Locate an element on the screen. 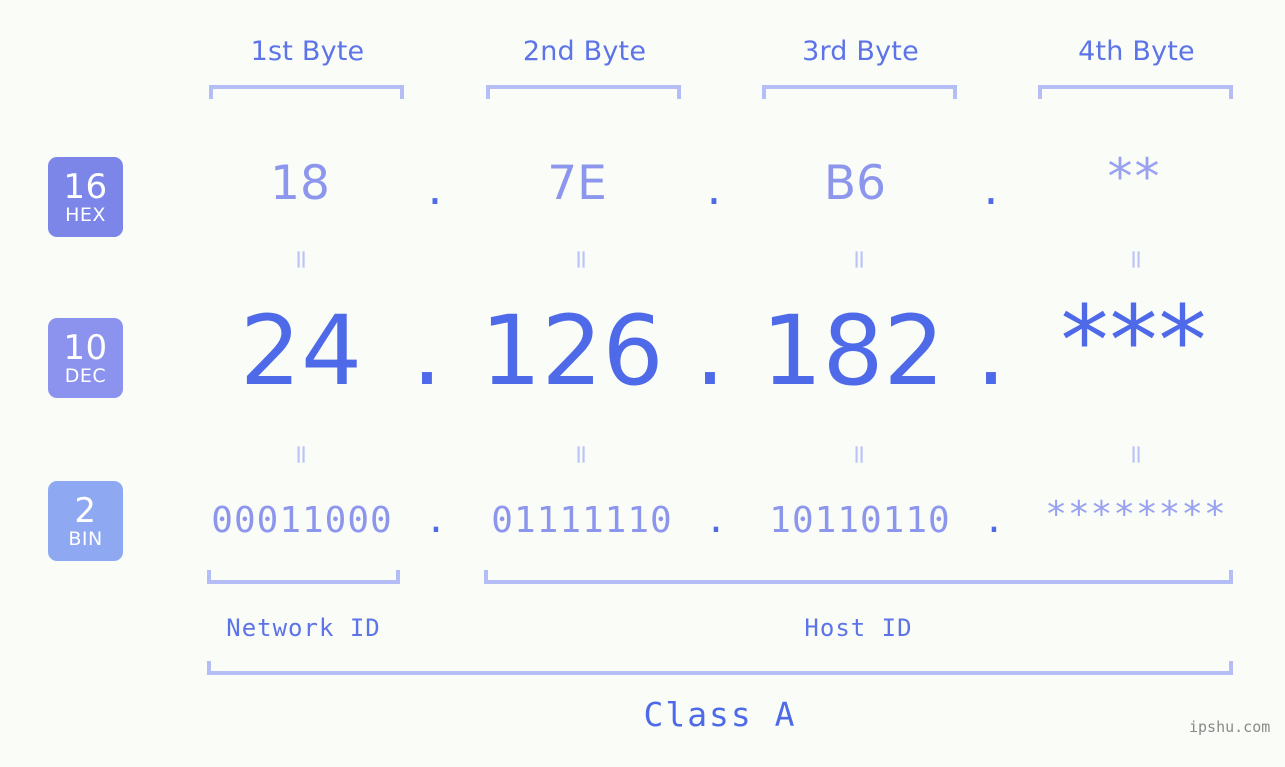 This screenshot has width=1285, height=767. watermark: ipshu.com is located at coordinates (1230, 727).